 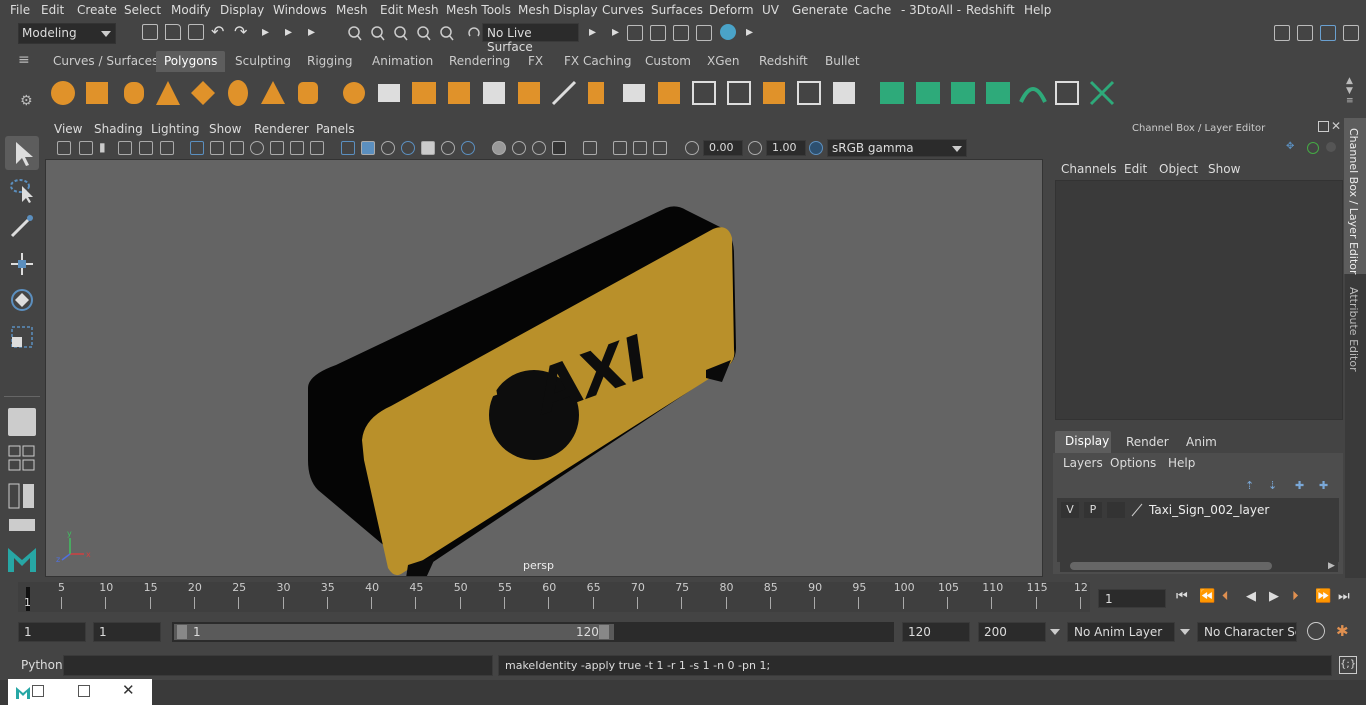 I want to click on menu-windows: Windows, so click(x=300, y=10).